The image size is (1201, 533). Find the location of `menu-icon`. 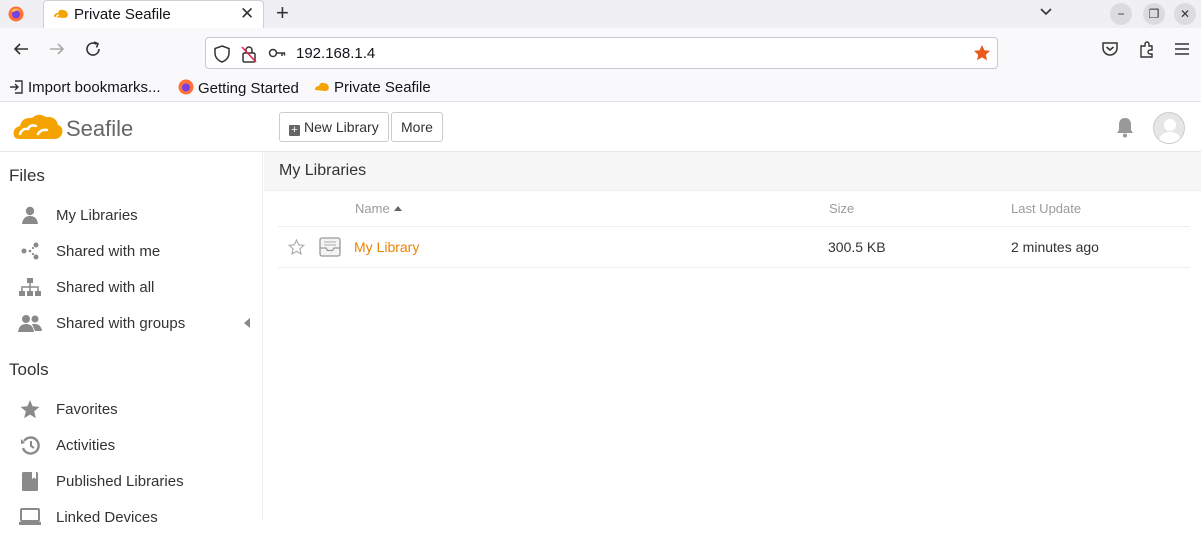

menu-icon is located at coordinates (1182, 51).